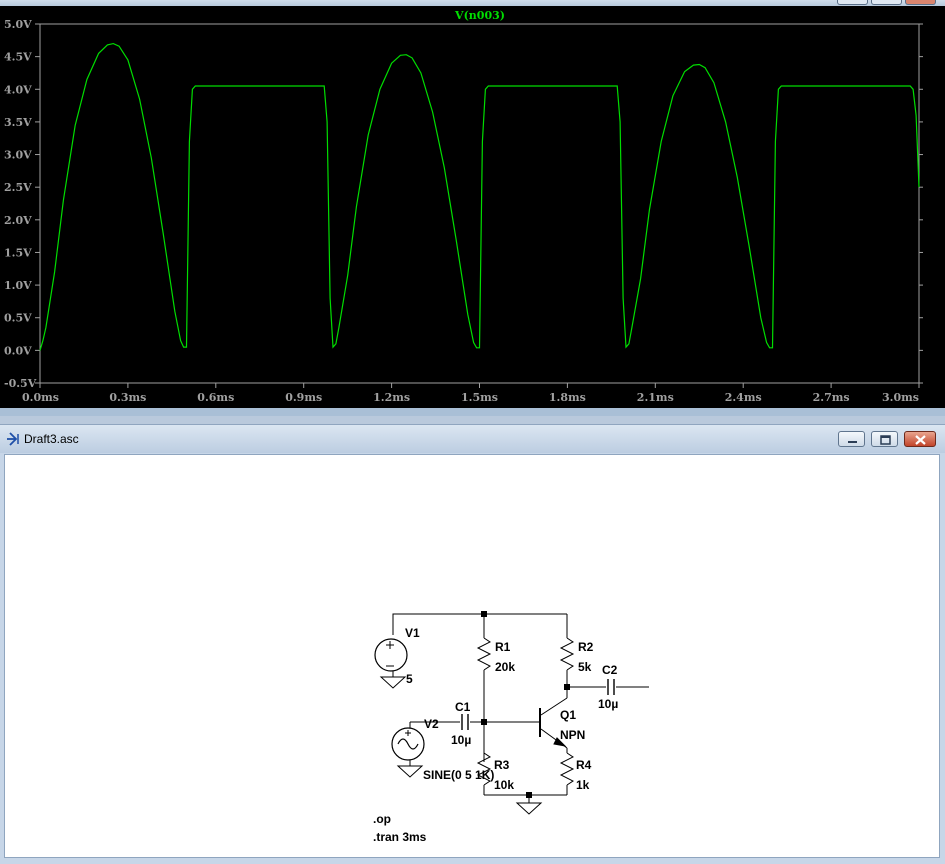  I want to click on c1-value-label: 10µ, so click(461, 740).